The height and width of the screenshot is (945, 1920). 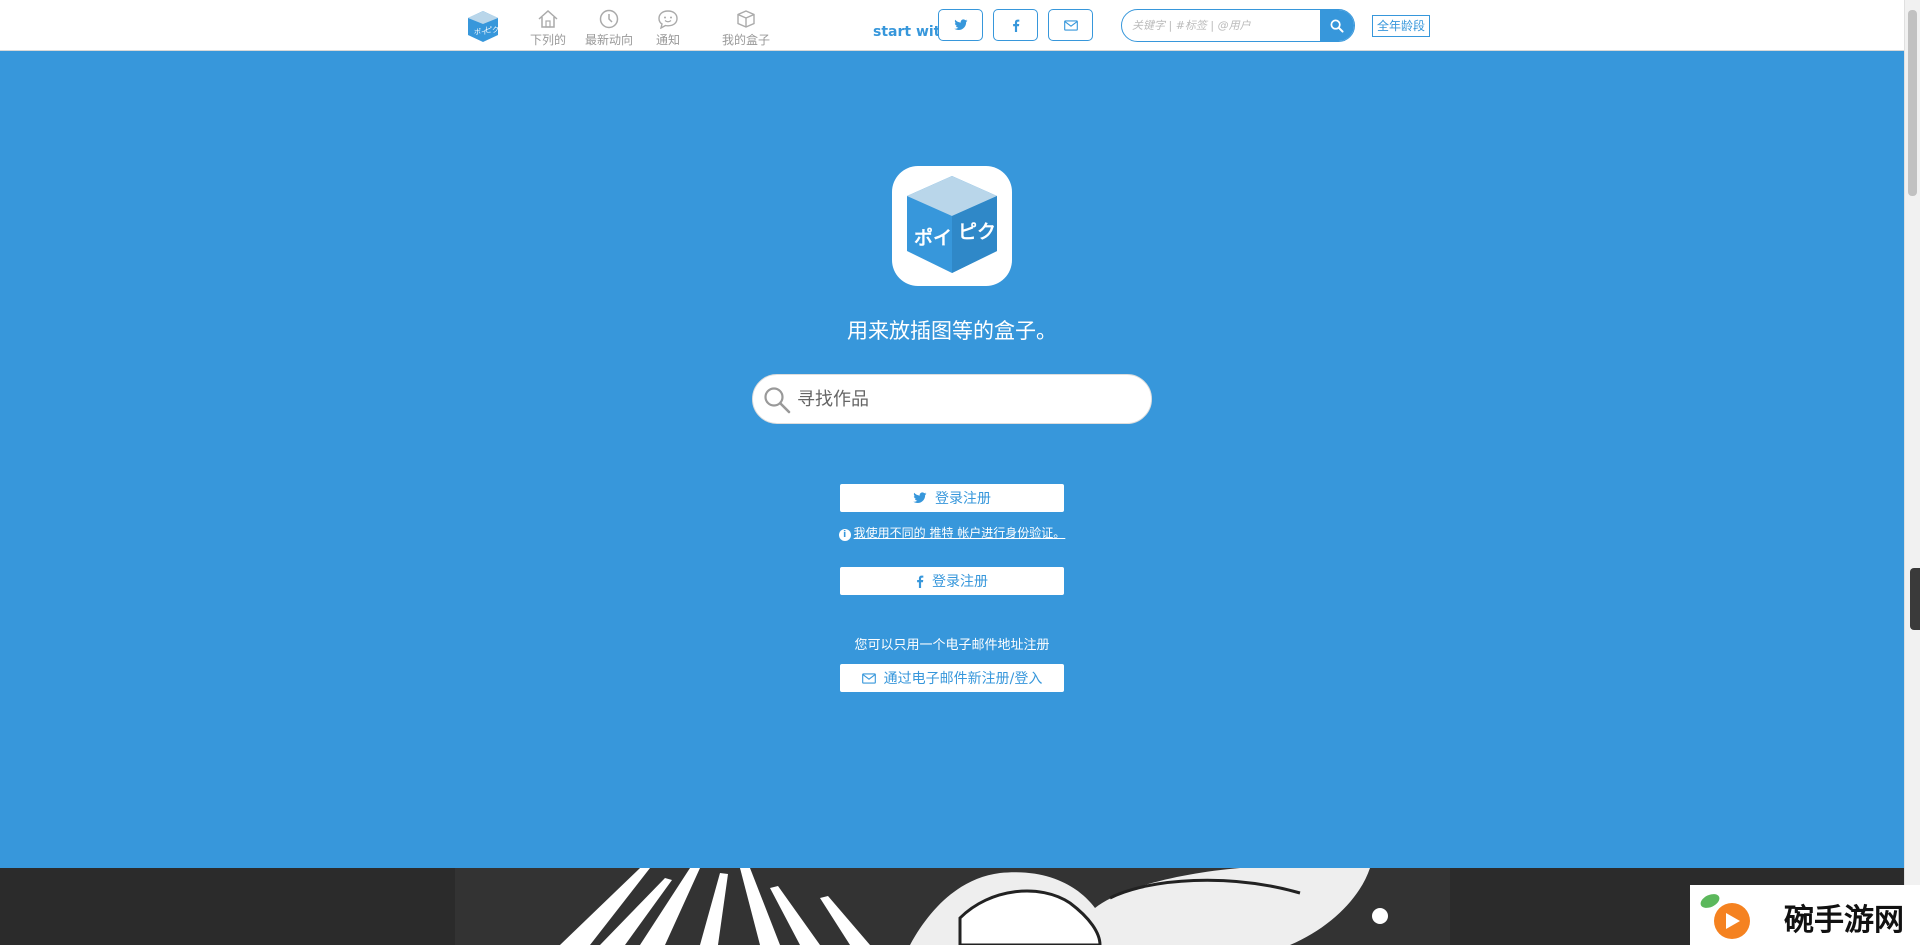 What do you see at coordinates (745, 40) in the screenshot?
I see `nav-my-box-label: 我的盒子` at bounding box center [745, 40].